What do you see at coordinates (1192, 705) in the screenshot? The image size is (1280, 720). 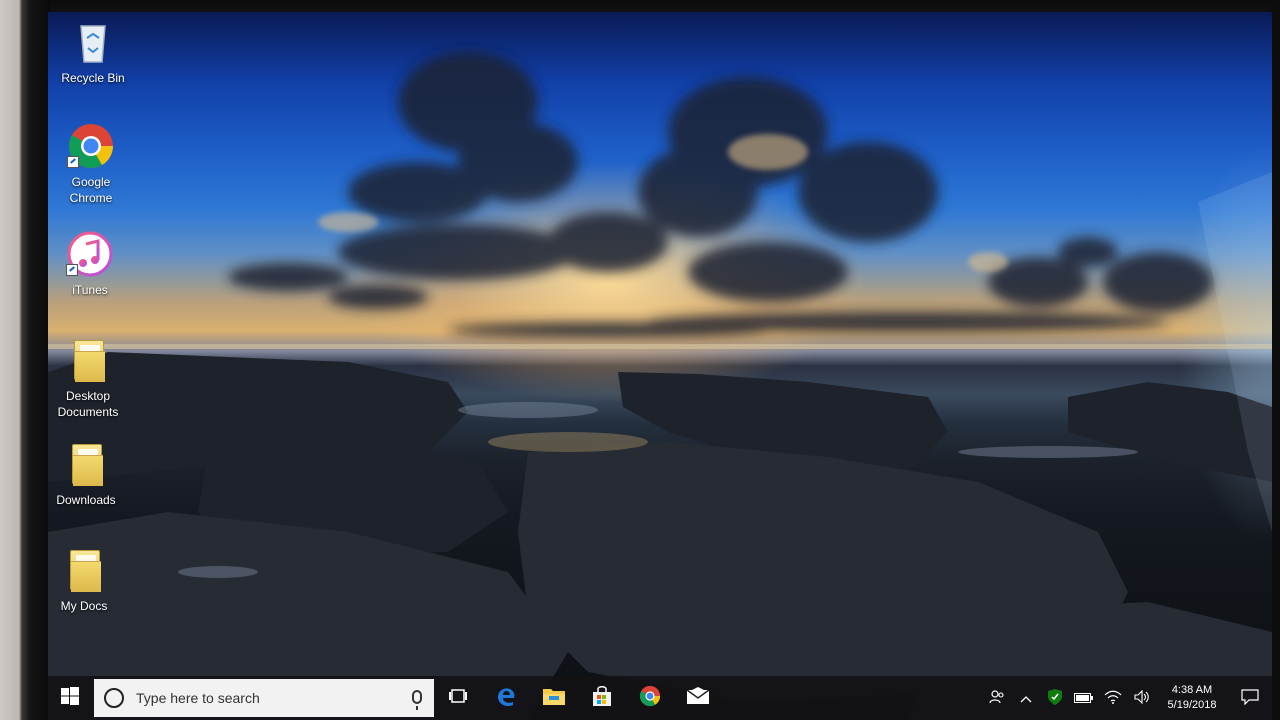 I see `clock-date: 5/19/2018` at bounding box center [1192, 705].